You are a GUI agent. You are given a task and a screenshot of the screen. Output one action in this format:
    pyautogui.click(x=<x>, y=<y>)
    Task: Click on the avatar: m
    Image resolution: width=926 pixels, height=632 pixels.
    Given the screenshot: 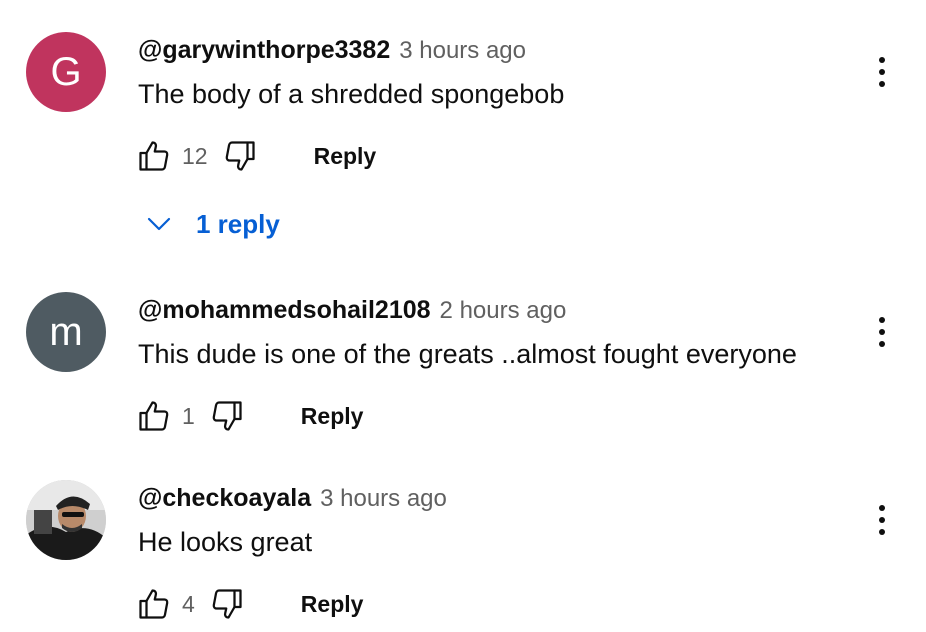 What is the action you would take?
    pyautogui.click(x=66, y=332)
    